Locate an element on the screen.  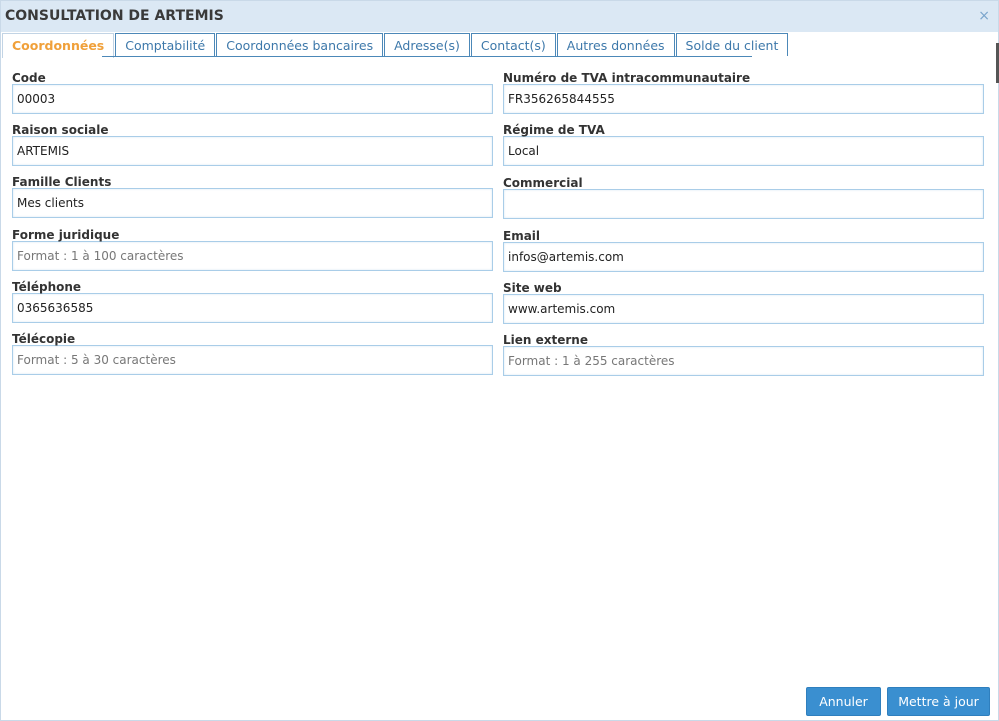
field-forme-juridique: Forme juridique is located at coordinates (252, 249).